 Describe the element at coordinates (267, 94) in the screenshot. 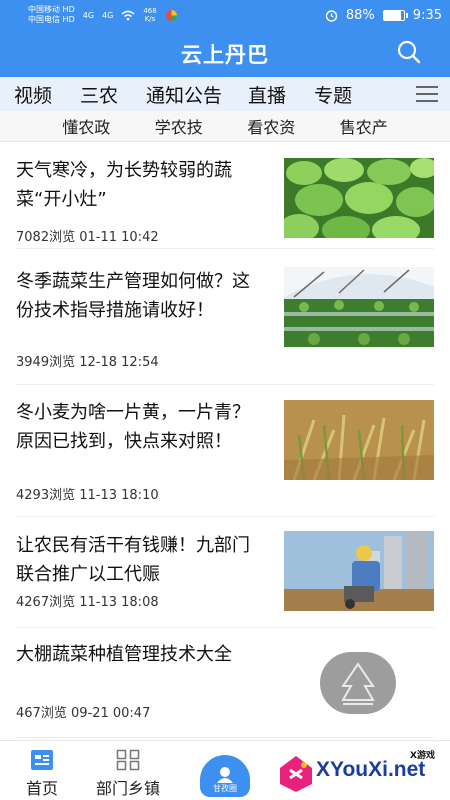

I see `tab-live: 直播` at that location.